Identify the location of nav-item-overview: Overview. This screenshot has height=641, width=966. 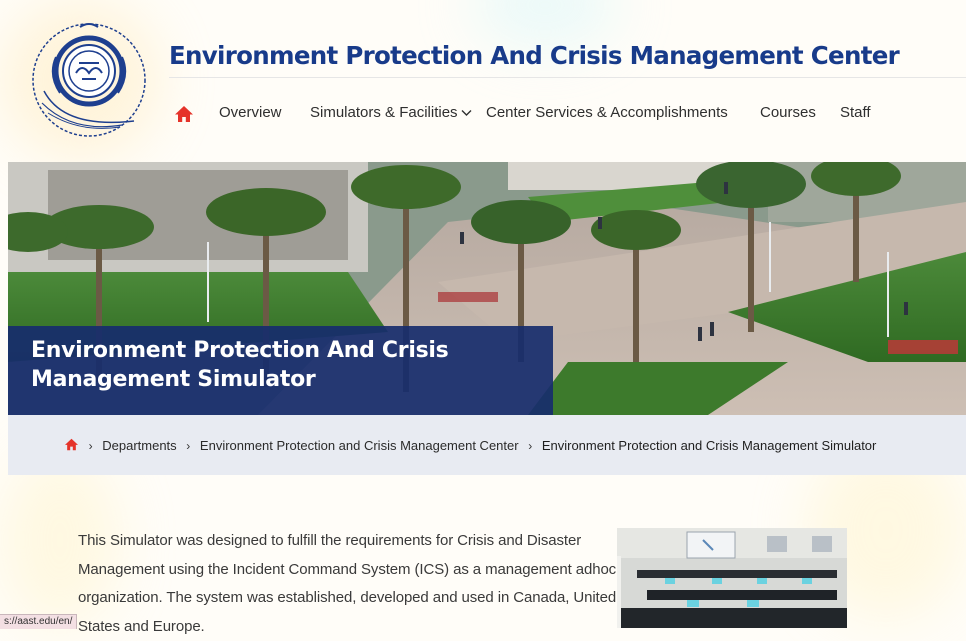
(250, 112).